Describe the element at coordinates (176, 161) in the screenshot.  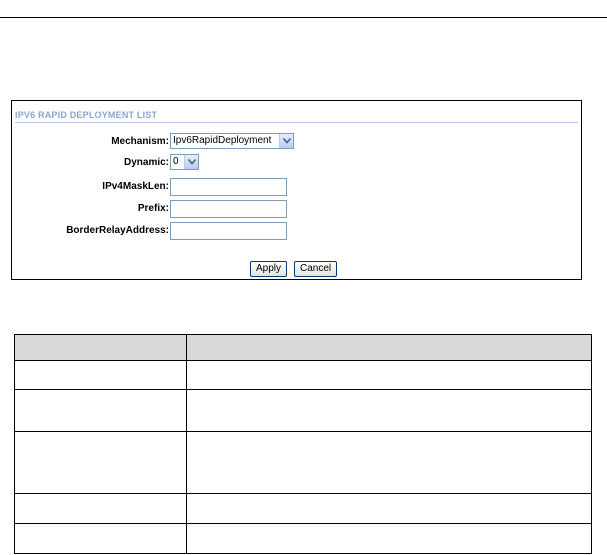
I see `dynamic-select-value: 0` at that location.